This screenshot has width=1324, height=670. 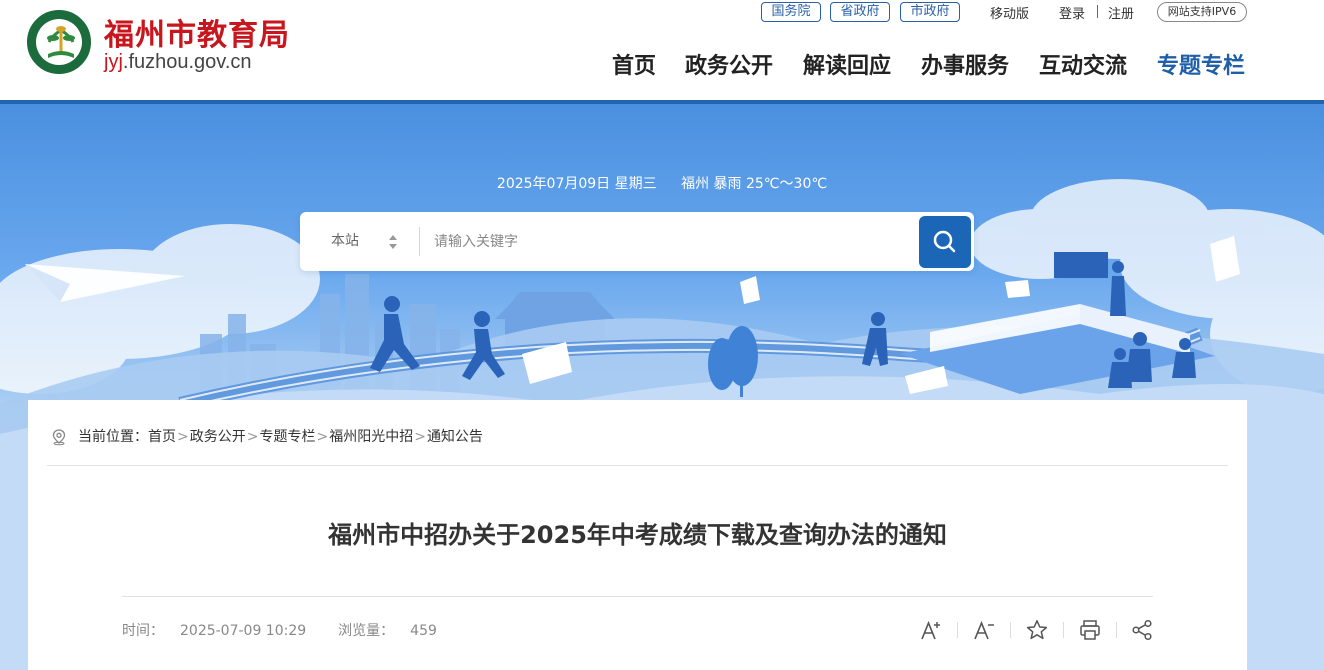 What do you see at coordinates (113, 437) in the screenshot?
I see `breadcrumb-label: 当前位置：` at bounding box center [113, 437].